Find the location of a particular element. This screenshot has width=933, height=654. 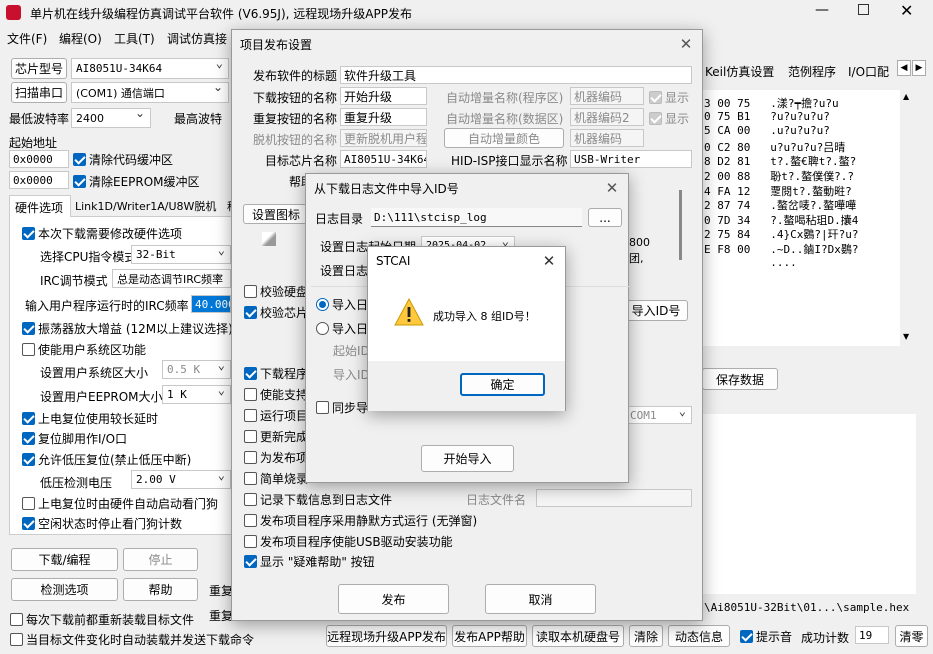

stop-button: 停止 is located at coordinates (160, 559).